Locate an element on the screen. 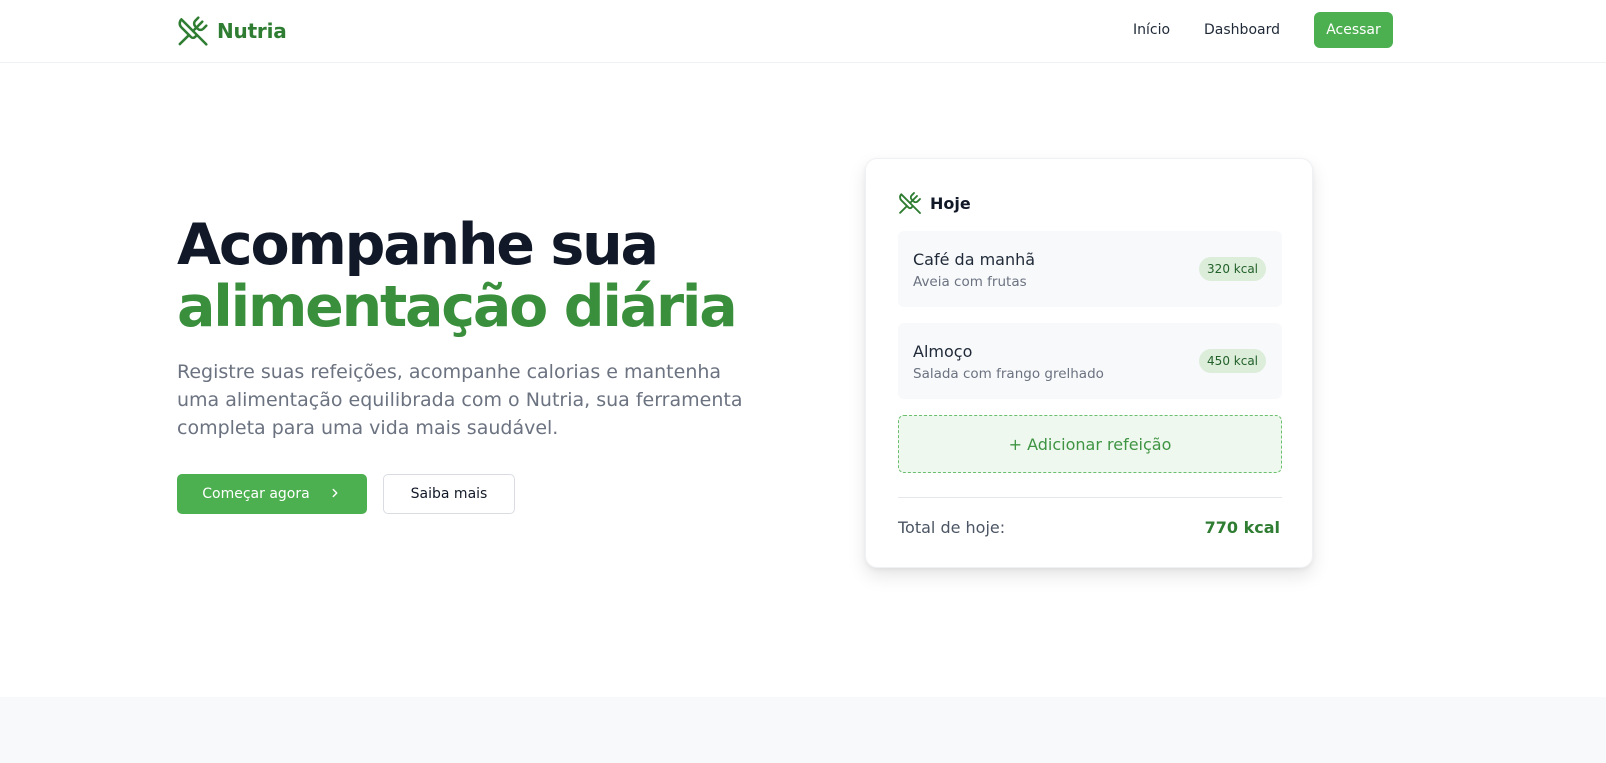  chevron-right-icon is located at coordinates (335, 494).